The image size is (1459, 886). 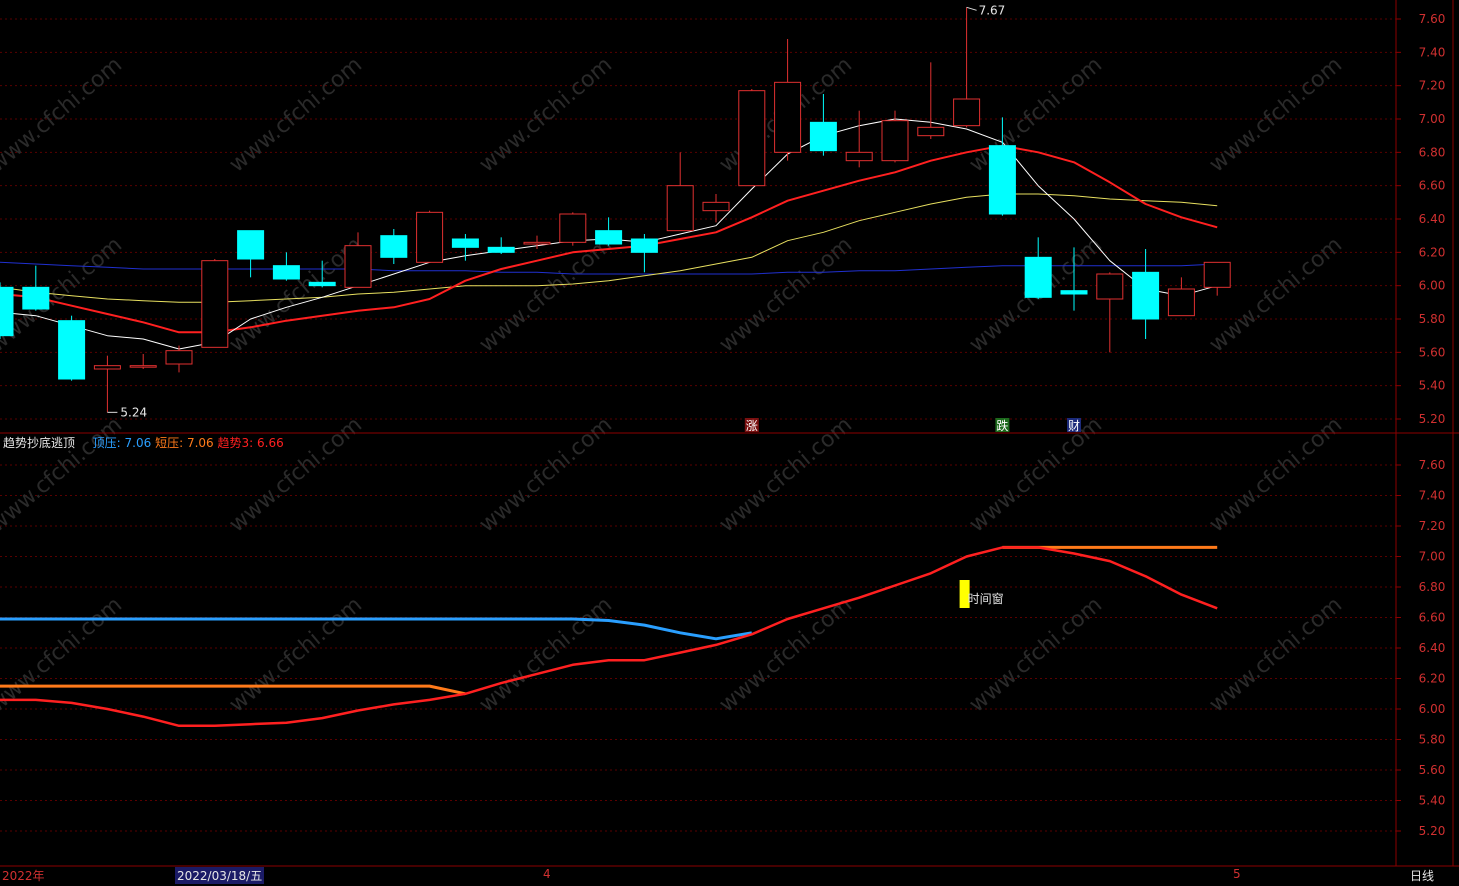 I want to click on high-price-label: 7.67, so click(x=992, y=10).